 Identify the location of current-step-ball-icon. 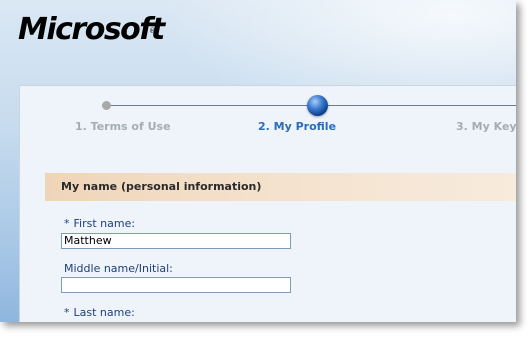
(317, 105).